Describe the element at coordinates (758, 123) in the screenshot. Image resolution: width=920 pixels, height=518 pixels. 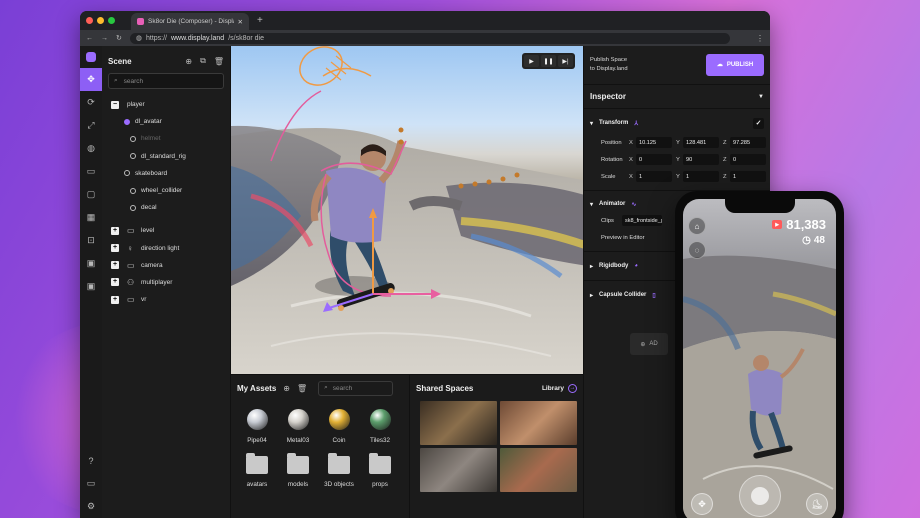
I see `transform-enabled-checkbox: ✓` at that location.